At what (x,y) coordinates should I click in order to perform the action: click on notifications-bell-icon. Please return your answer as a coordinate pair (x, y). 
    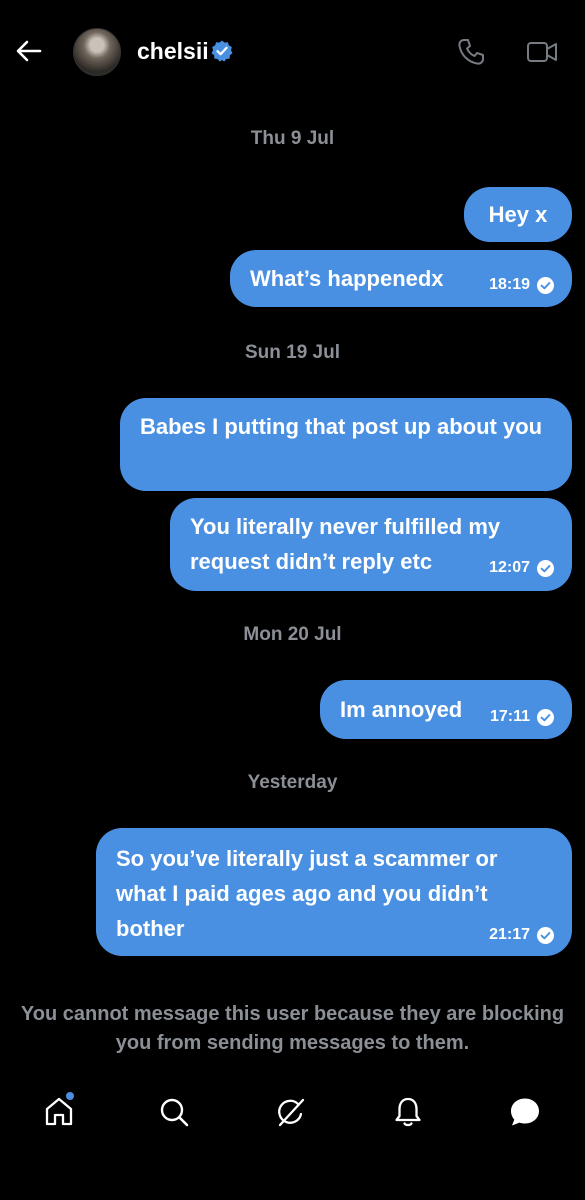
    Looking at the image, I should click on (408, 1112).